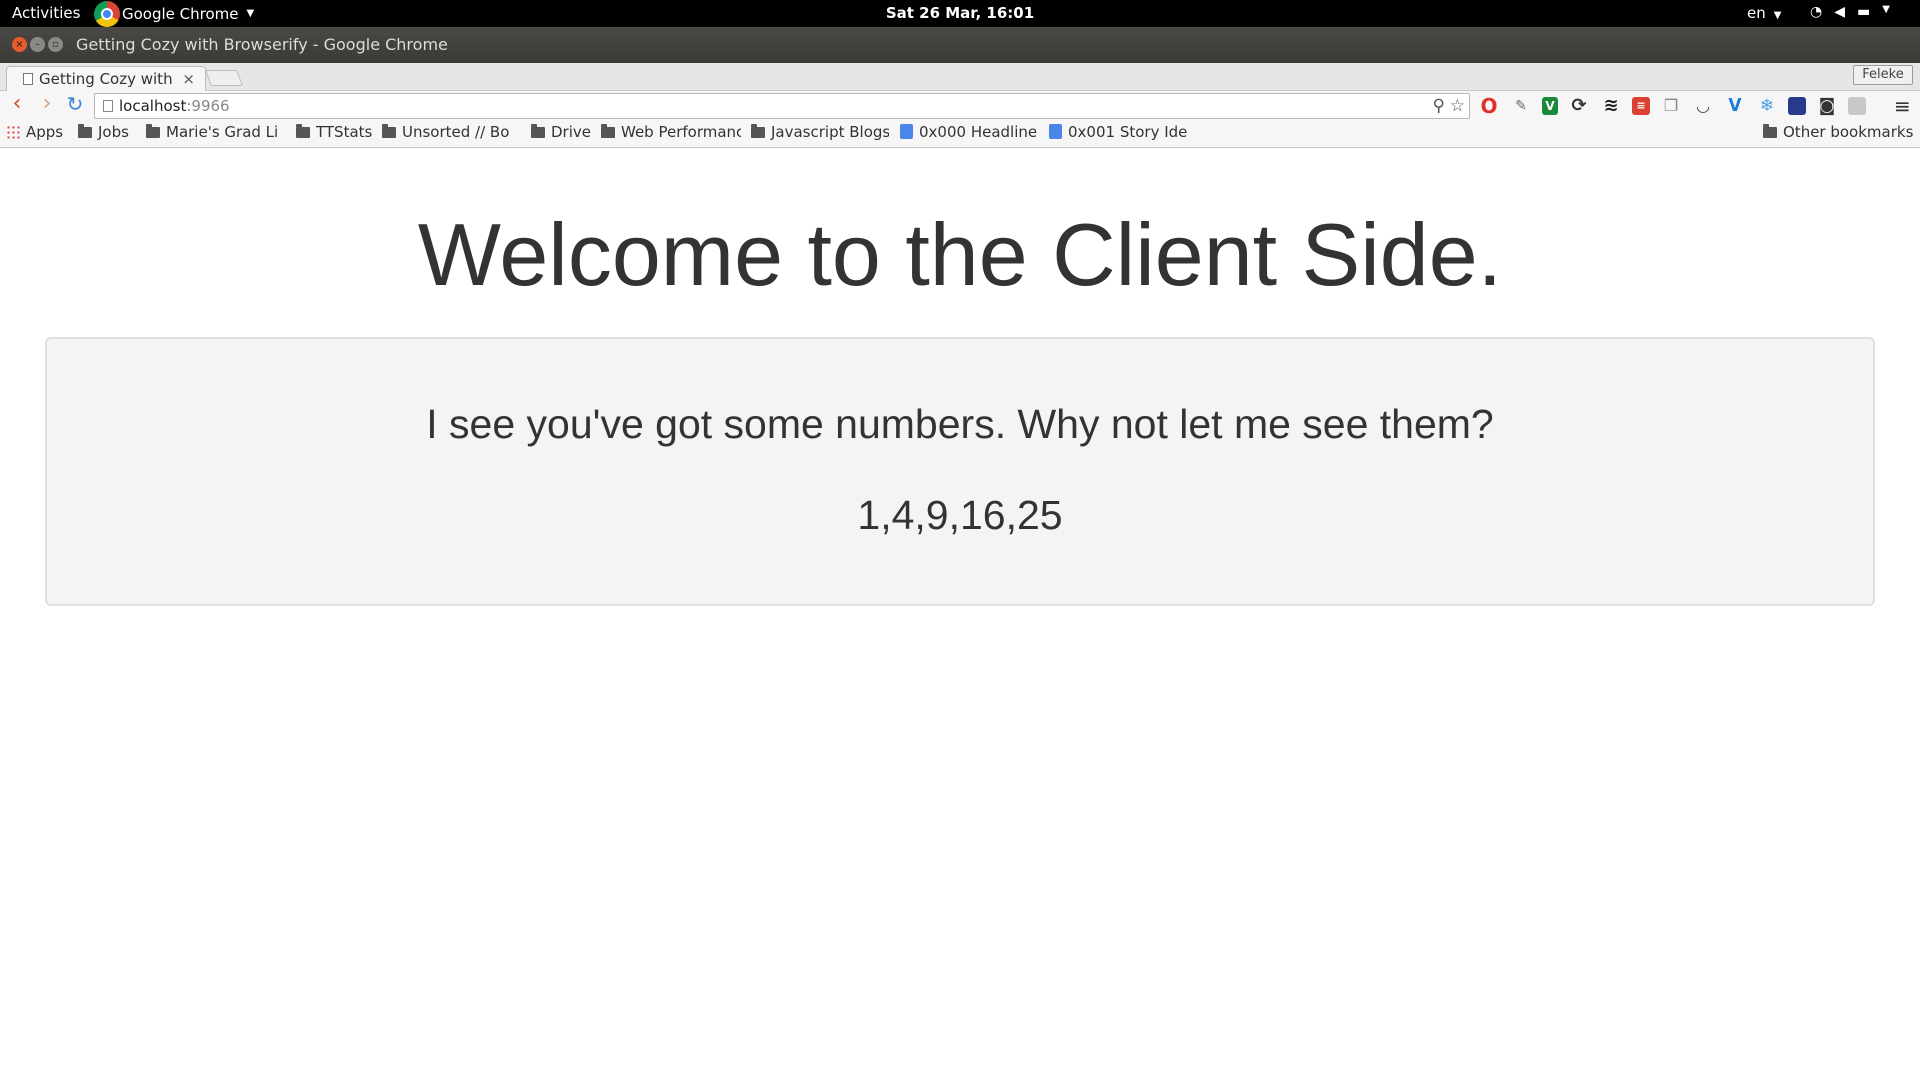 The width and height of the screenshot is (1920, 1080). What do you see at coordinates (960, 254) in the screenshot?
I see `page-title: Welcome to the Client Side.` at bounding box center [960, 254].